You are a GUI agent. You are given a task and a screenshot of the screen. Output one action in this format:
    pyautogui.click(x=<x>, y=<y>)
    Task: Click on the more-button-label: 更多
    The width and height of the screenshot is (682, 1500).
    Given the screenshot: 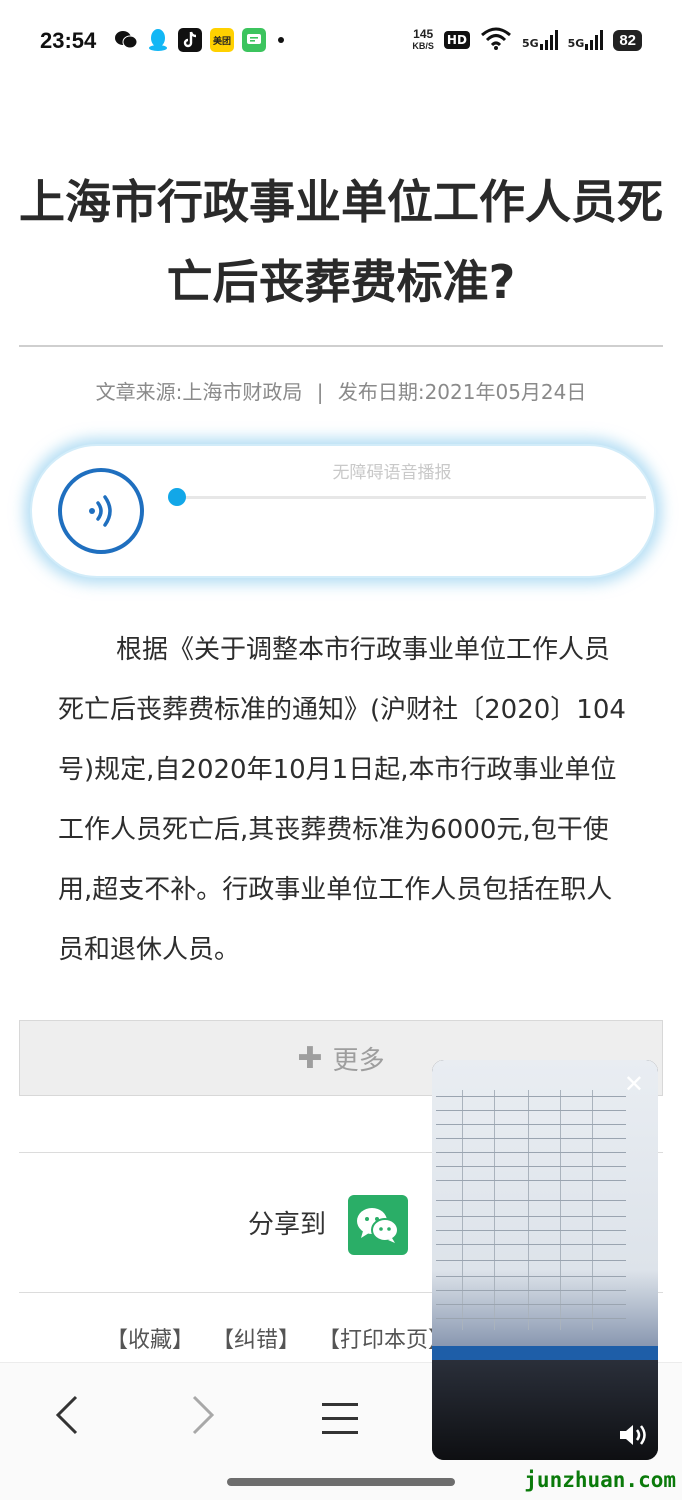 What is the action you would take?
    pyautogui.click(x=358, y=1060)
    